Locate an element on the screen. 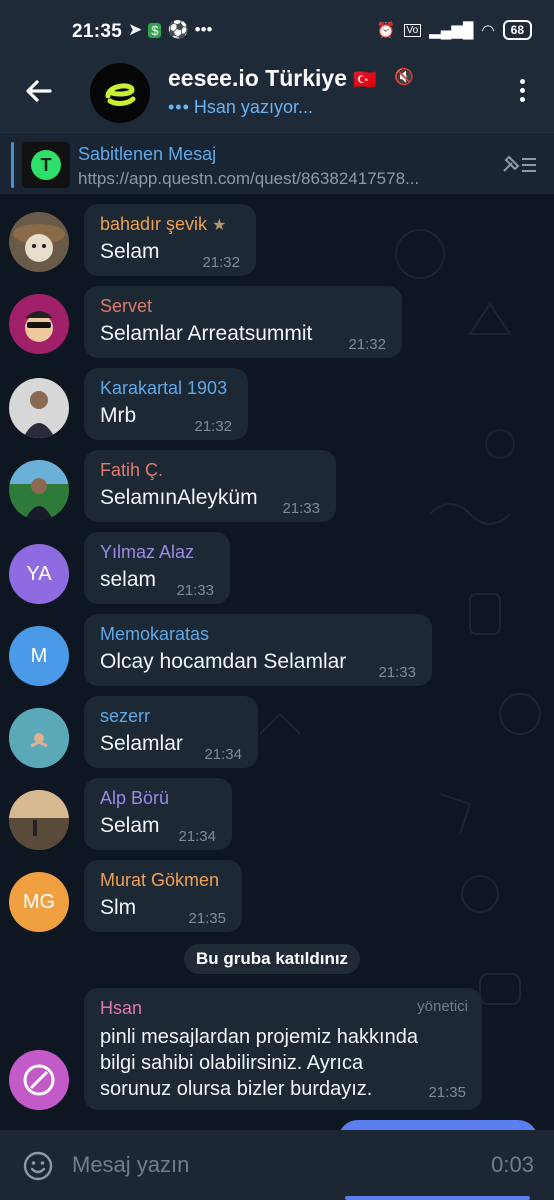  alarm-off-icon: ⏰ is located at coordinates (386, 30).